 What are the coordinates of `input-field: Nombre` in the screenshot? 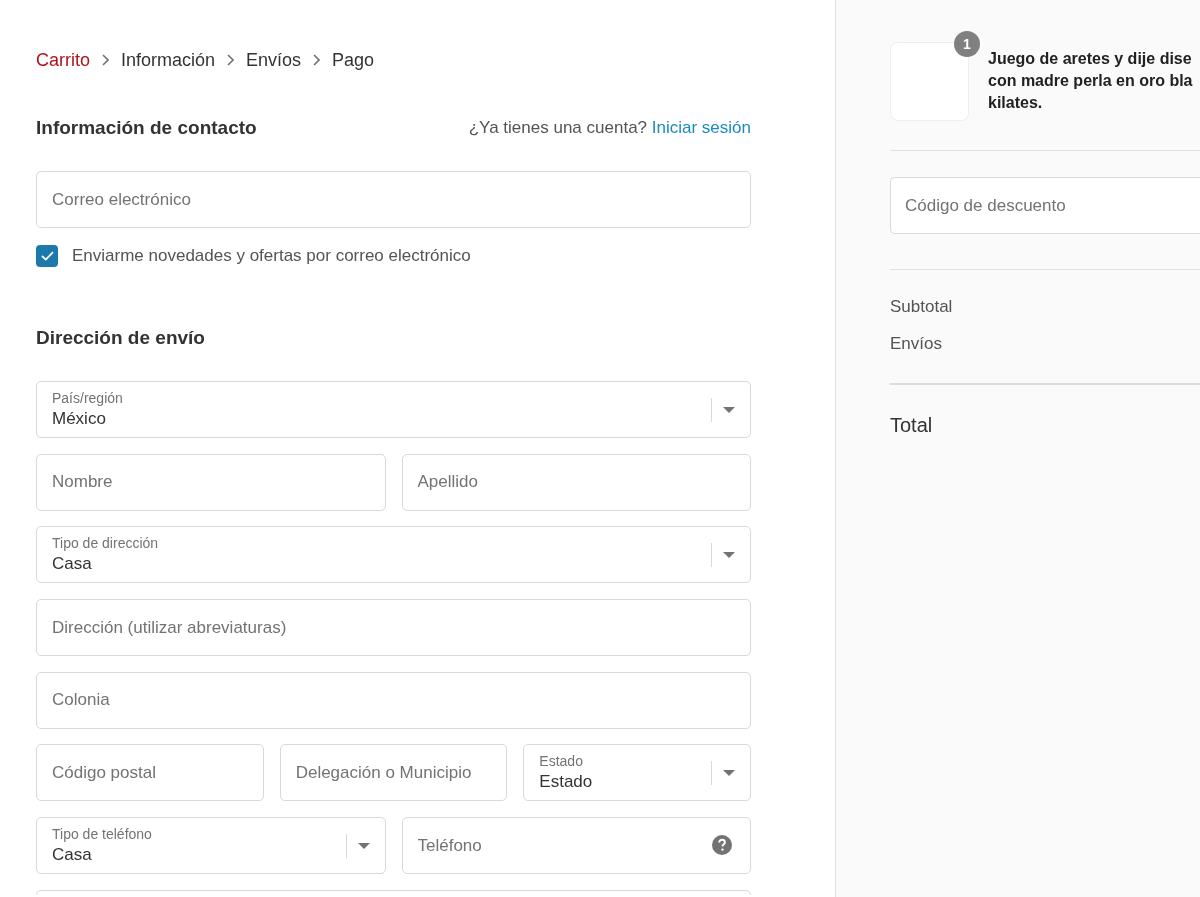 It's located at (211, 482).